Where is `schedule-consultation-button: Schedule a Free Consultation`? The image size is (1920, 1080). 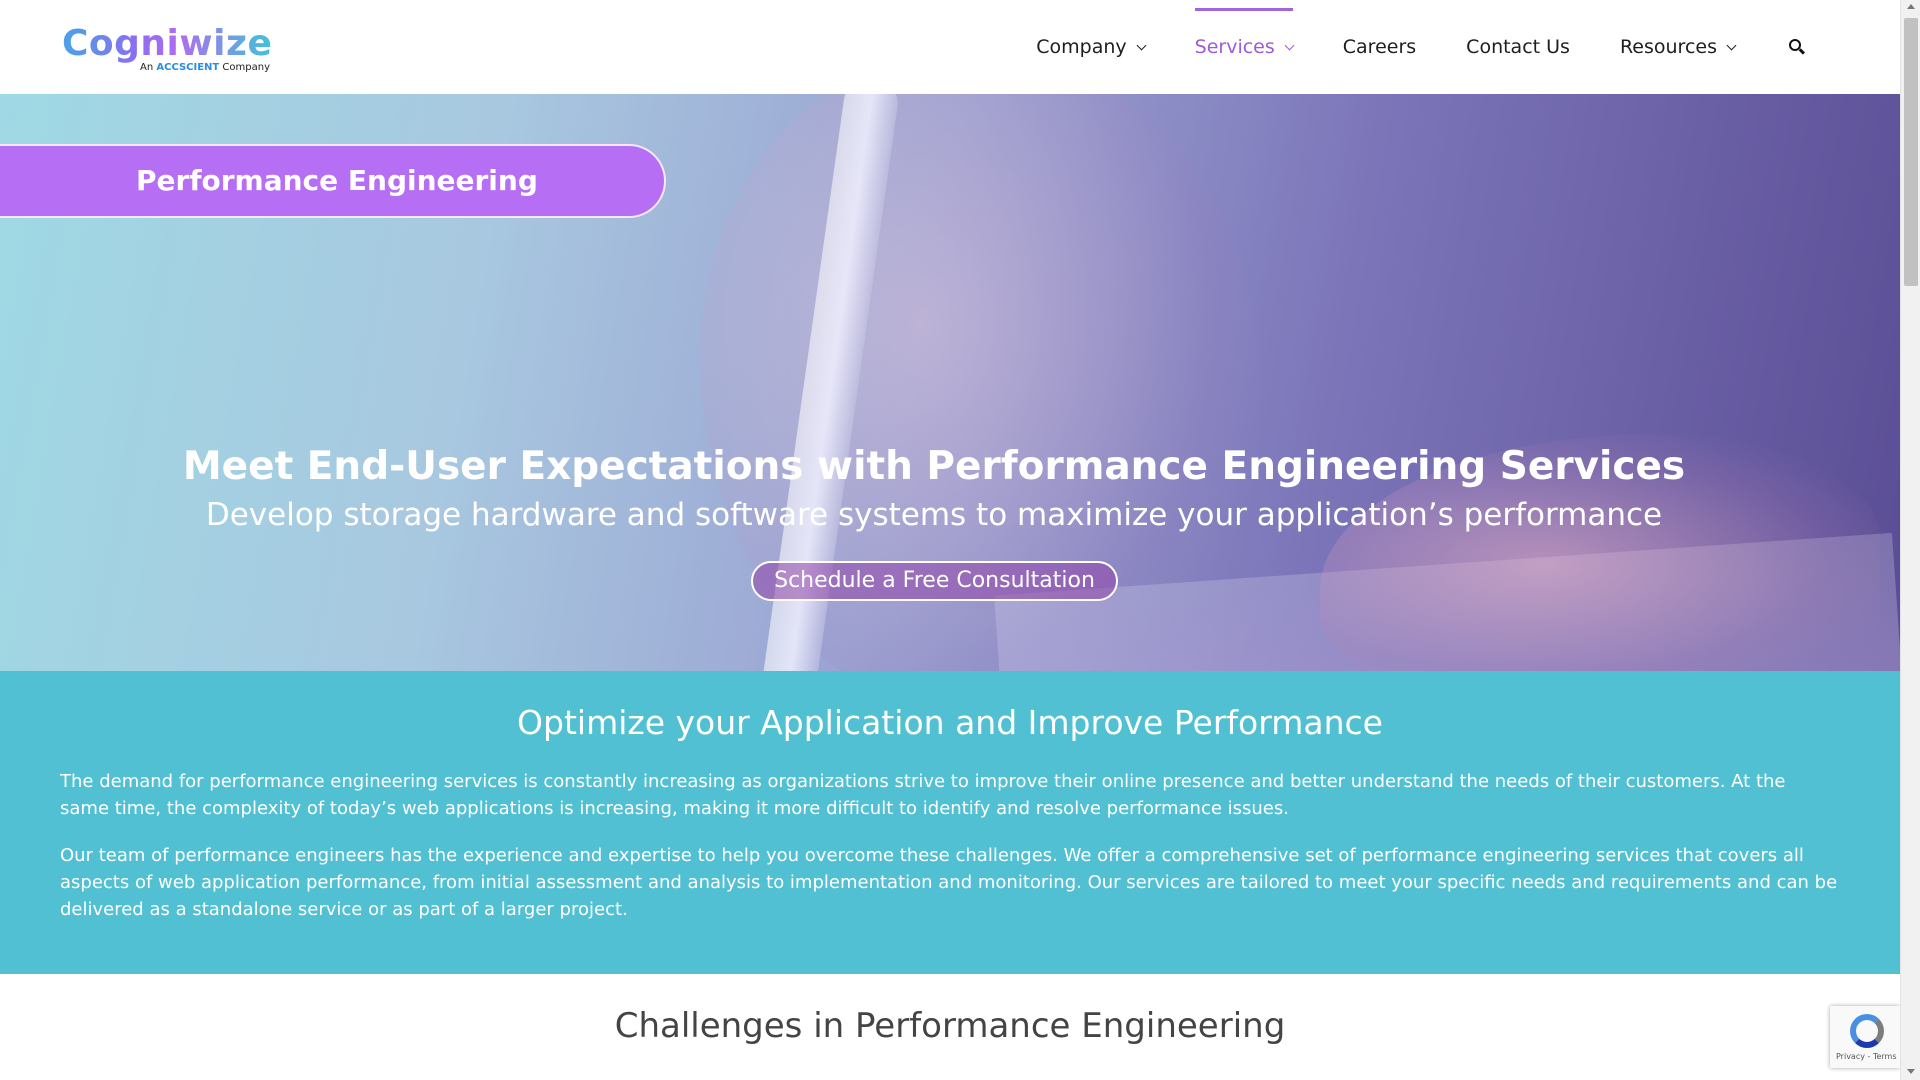
schedule-consultation-button: Schedule a Free Consultation is located at coordinates (934, 581).